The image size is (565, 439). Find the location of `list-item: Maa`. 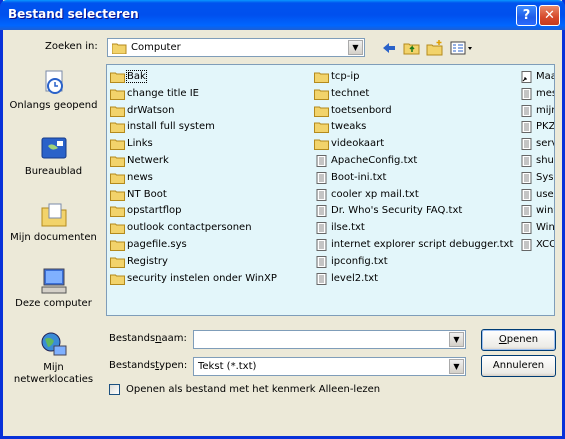

list-item: Maa is located at coordinates (537, 77).